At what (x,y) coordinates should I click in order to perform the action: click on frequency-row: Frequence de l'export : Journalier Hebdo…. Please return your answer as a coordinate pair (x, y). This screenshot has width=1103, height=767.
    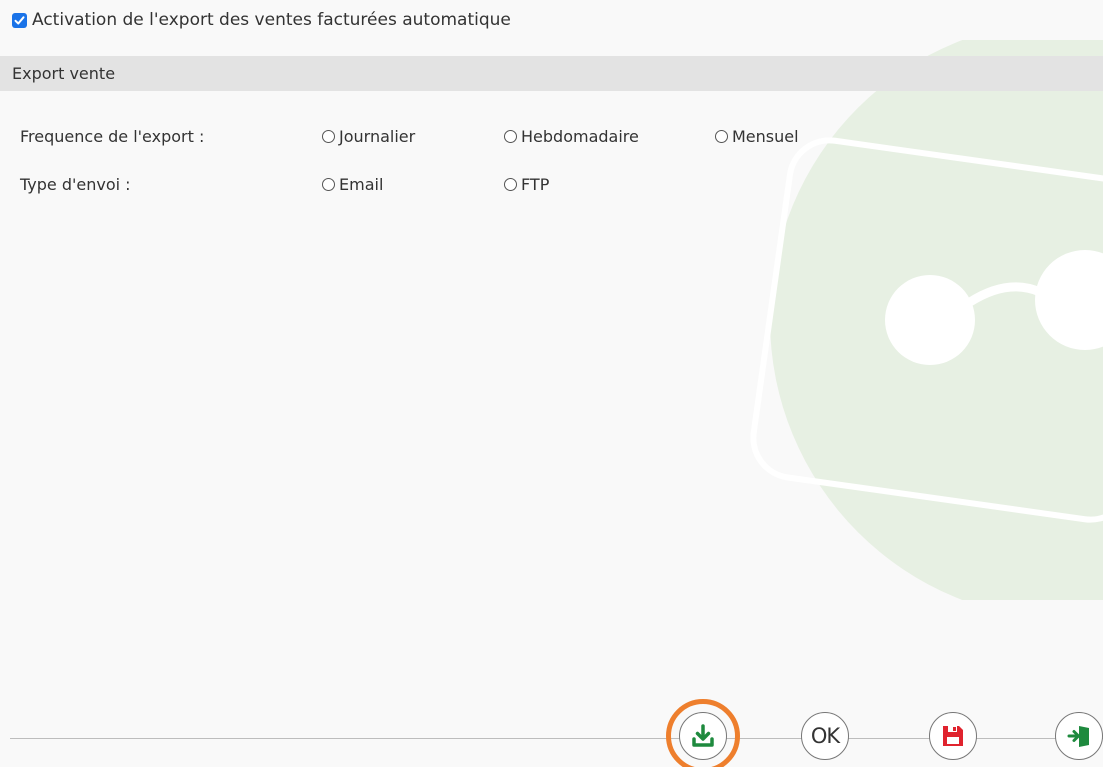
    Looking at the image, I should click on (409, 136).